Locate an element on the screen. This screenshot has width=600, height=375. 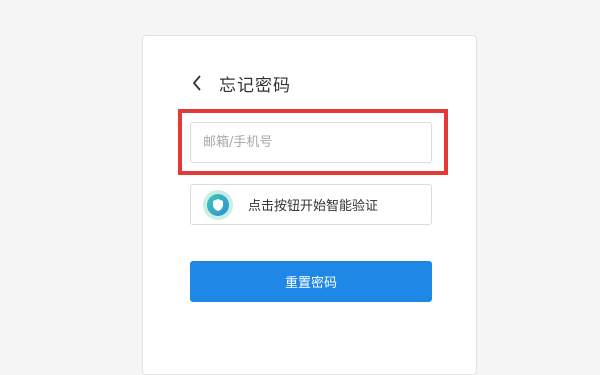
back-button is located at coordinates (197, 83).